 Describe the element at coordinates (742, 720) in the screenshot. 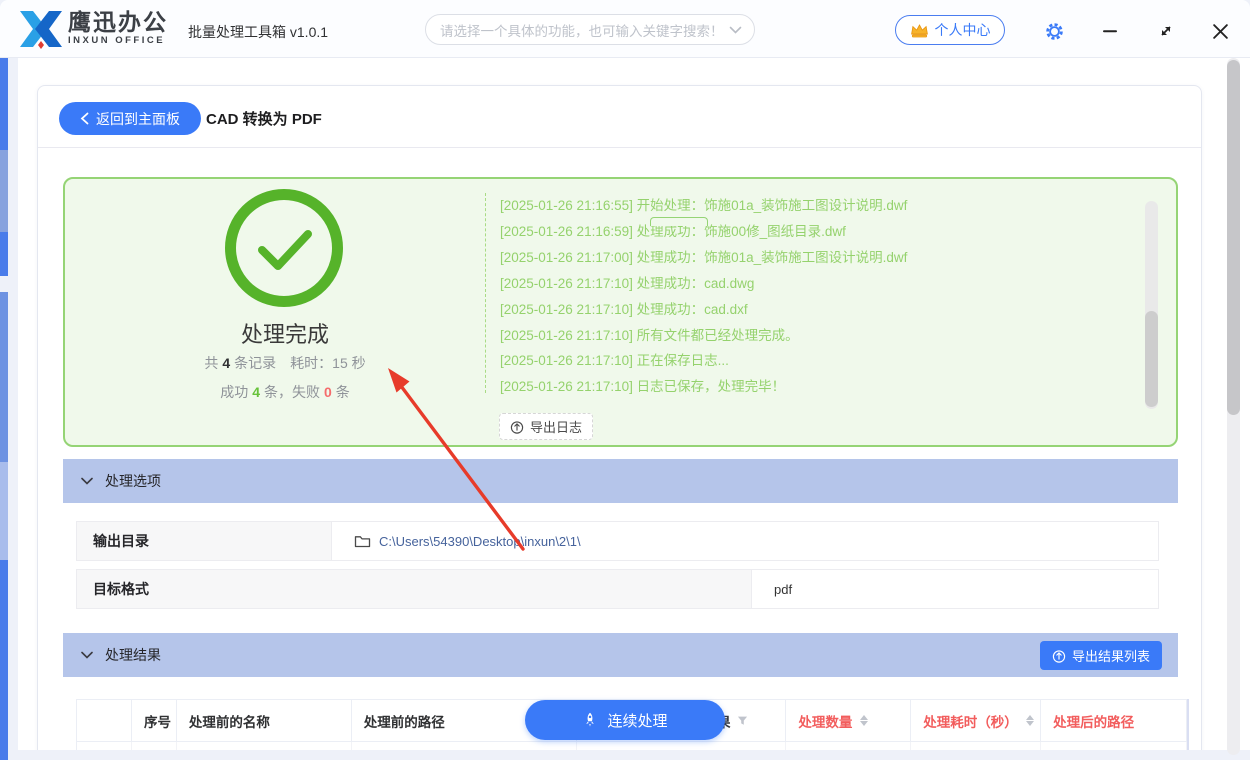

I see `filter-funnel-icon` at that location.